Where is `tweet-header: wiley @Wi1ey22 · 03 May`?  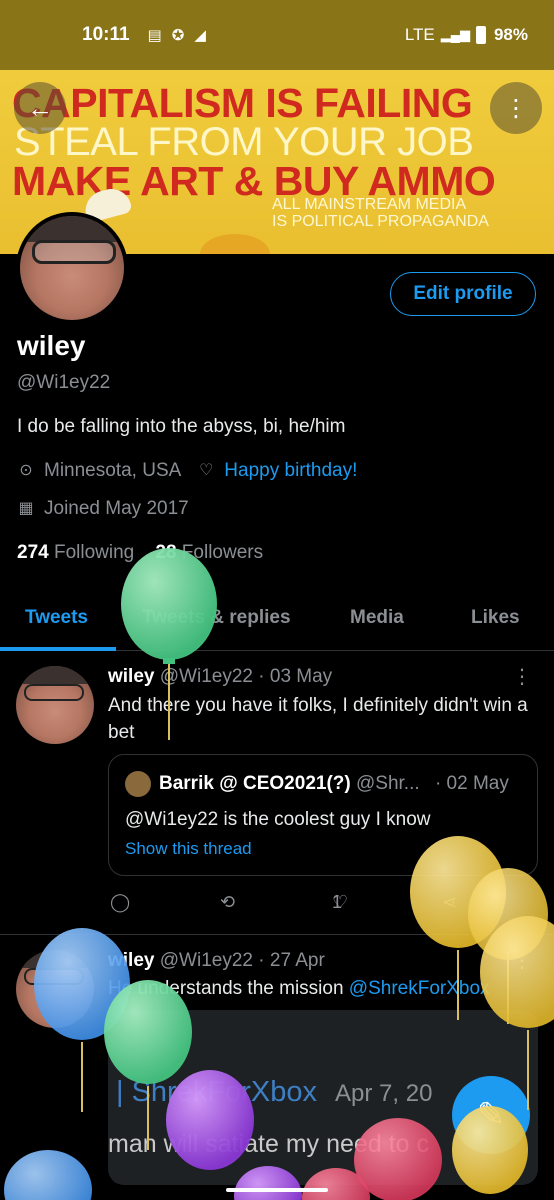
tweet-header: wiley @Wi1ey22 · 03 May is located at coordinates (220, 677).